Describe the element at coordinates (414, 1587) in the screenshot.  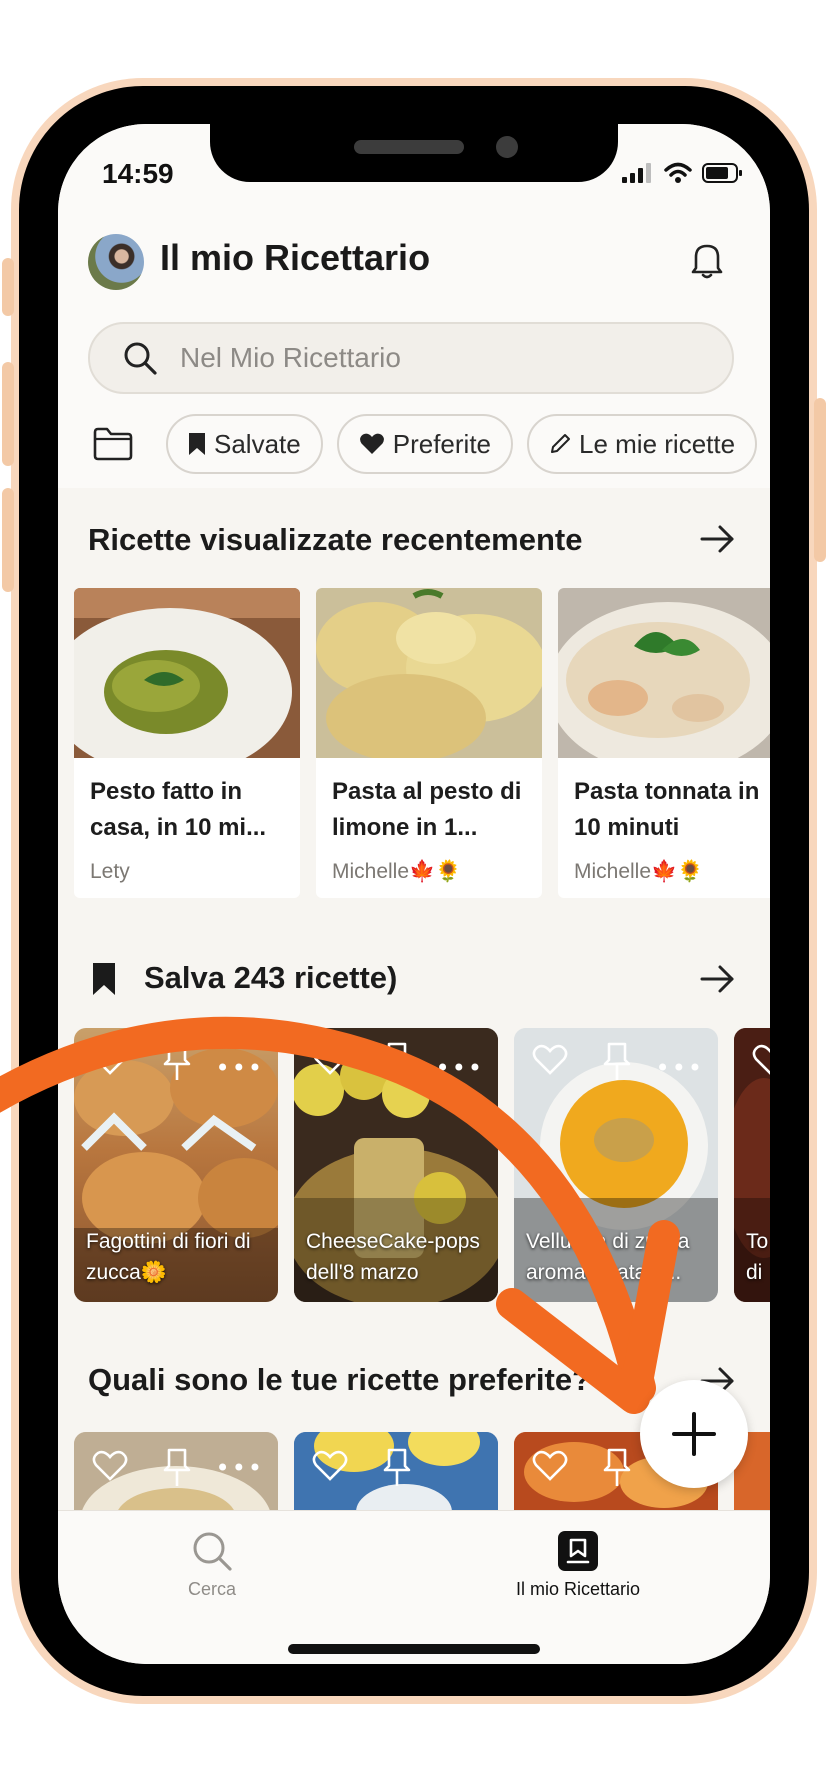
I see `tab-bar: Cerca Il mio Ricettario` at that location.